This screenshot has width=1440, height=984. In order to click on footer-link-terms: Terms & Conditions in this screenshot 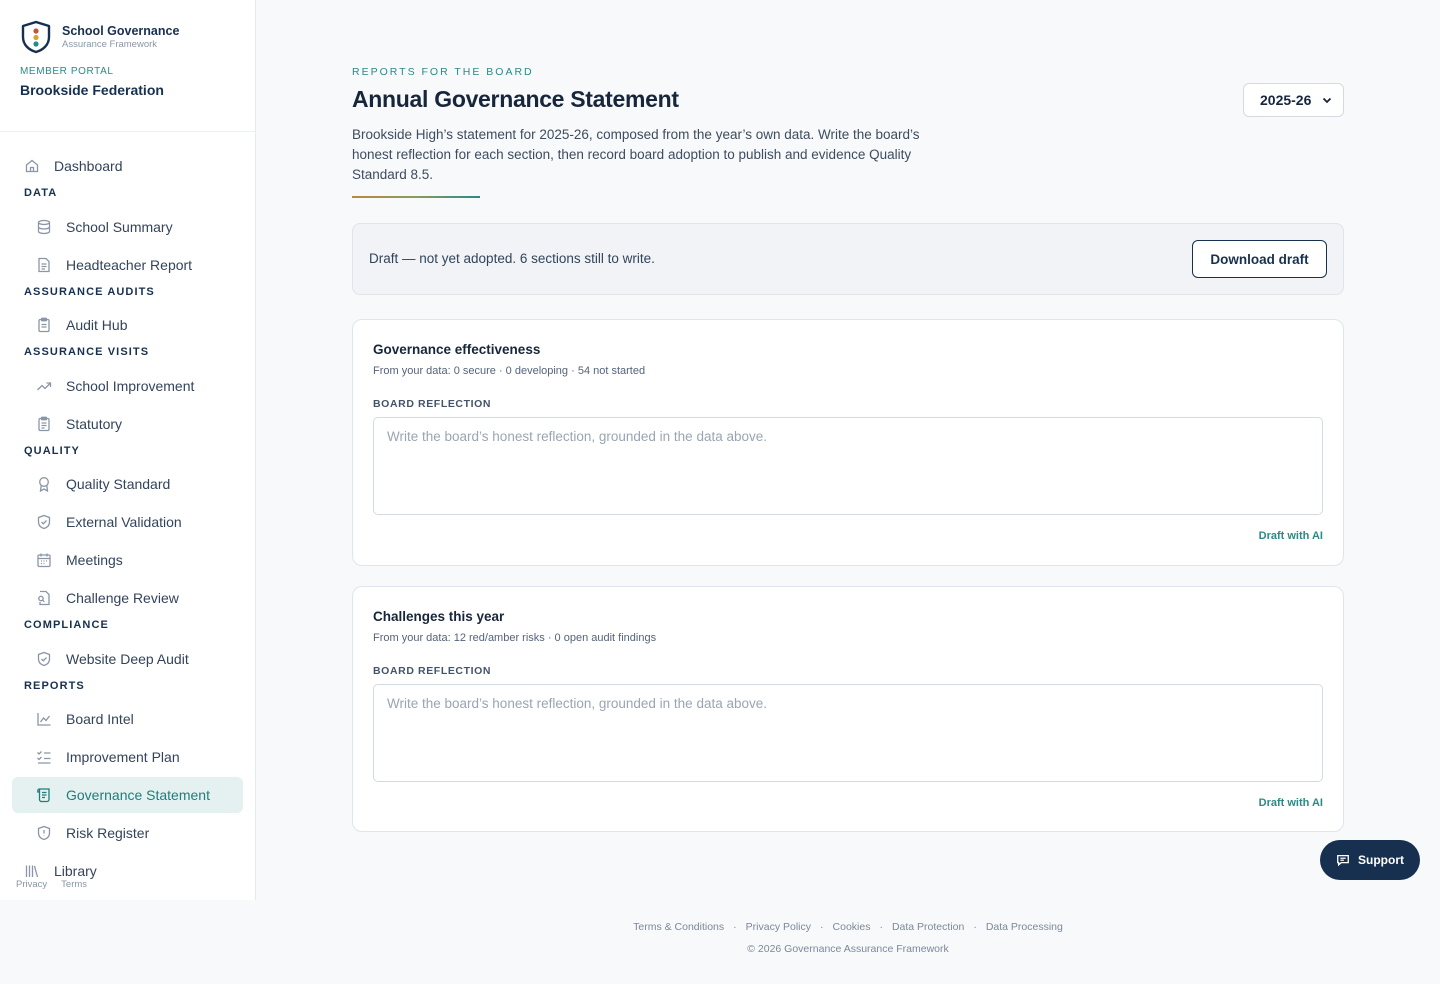, I will do `click(678, 927)`.